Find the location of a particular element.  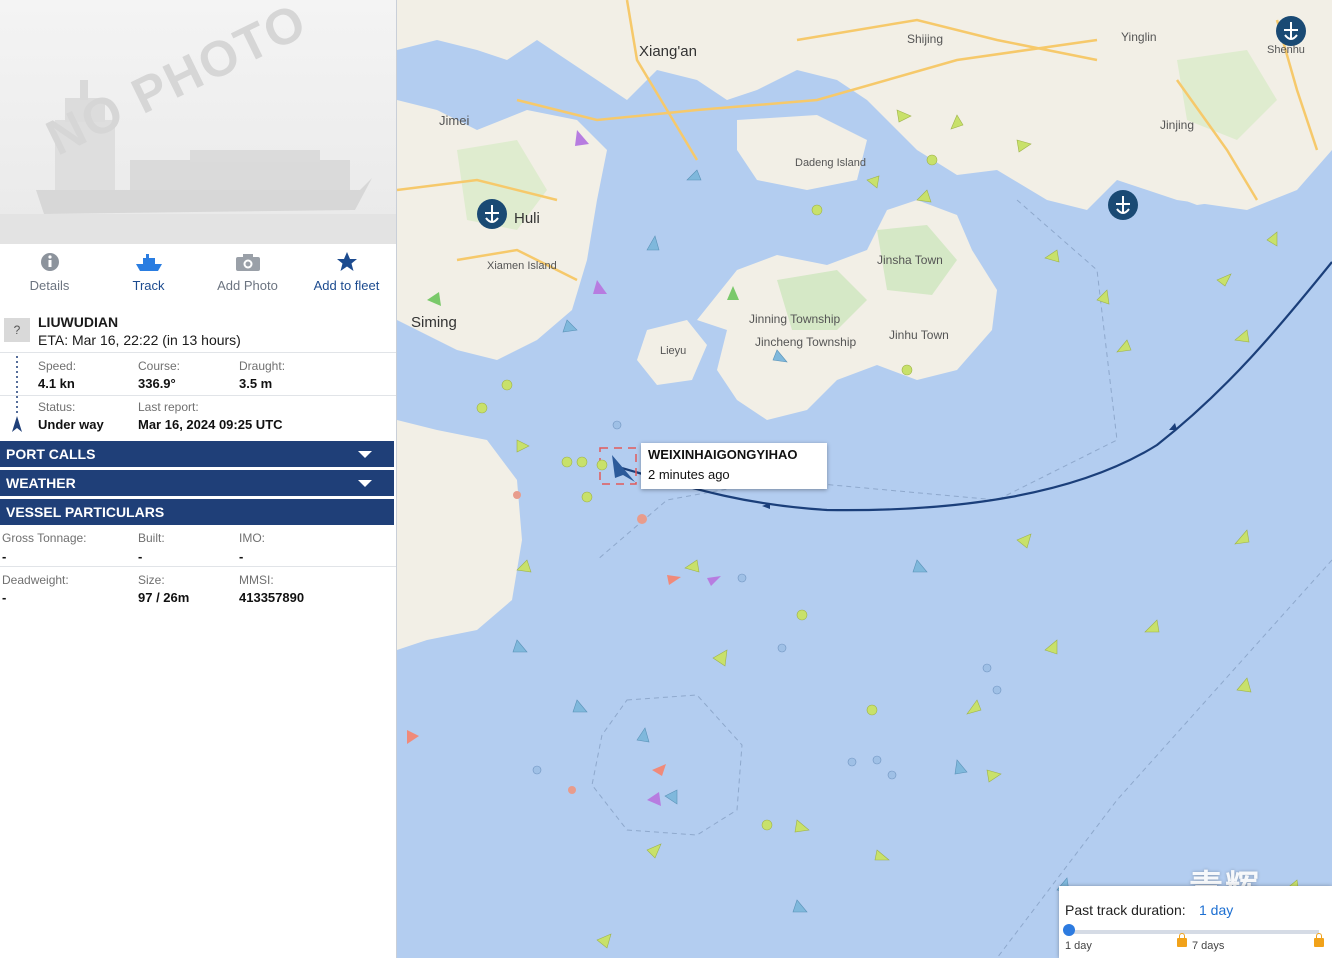

speed-value: 4.1 kn is located at coordinates (56, 383).